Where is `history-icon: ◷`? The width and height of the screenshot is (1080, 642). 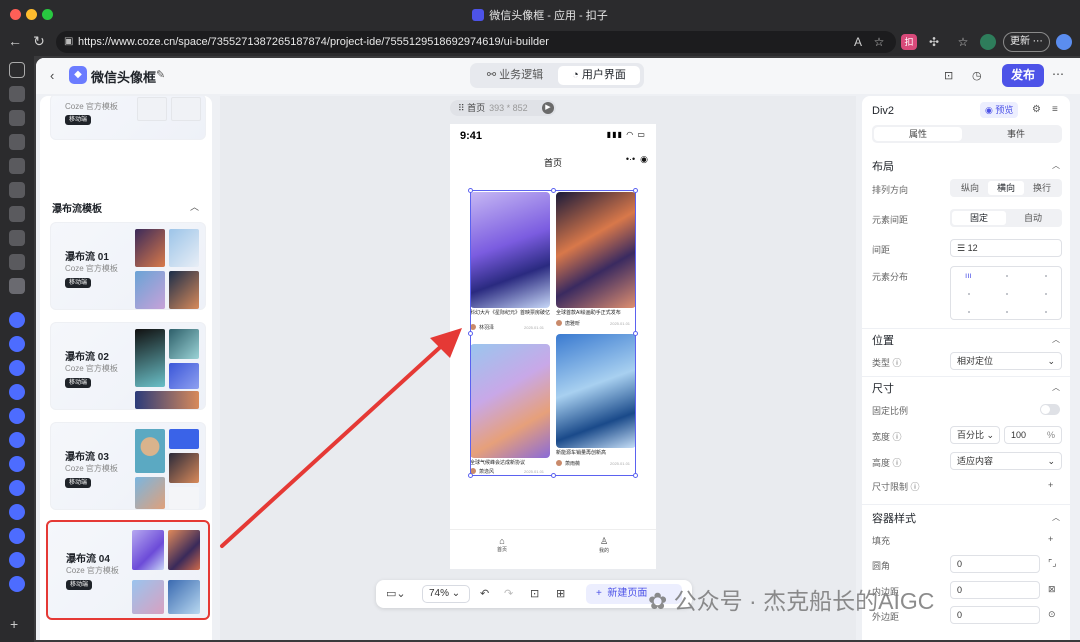
history-icon: ◷ is located at coordinates (977, 75).